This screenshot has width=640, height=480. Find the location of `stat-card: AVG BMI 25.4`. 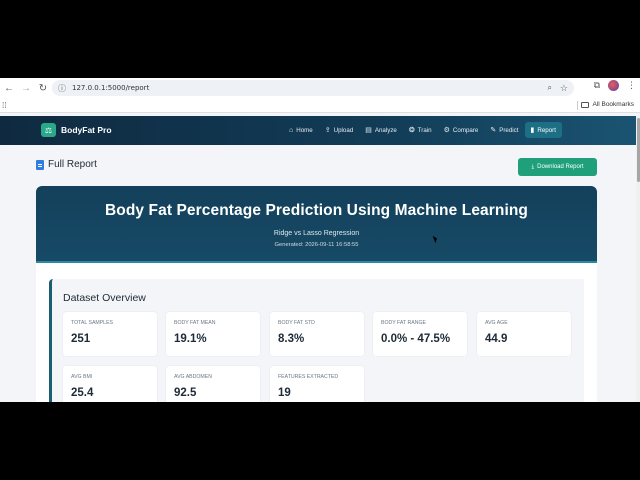

stat-card: AVG BMI 25.4 is located at coordinates (110, 384).